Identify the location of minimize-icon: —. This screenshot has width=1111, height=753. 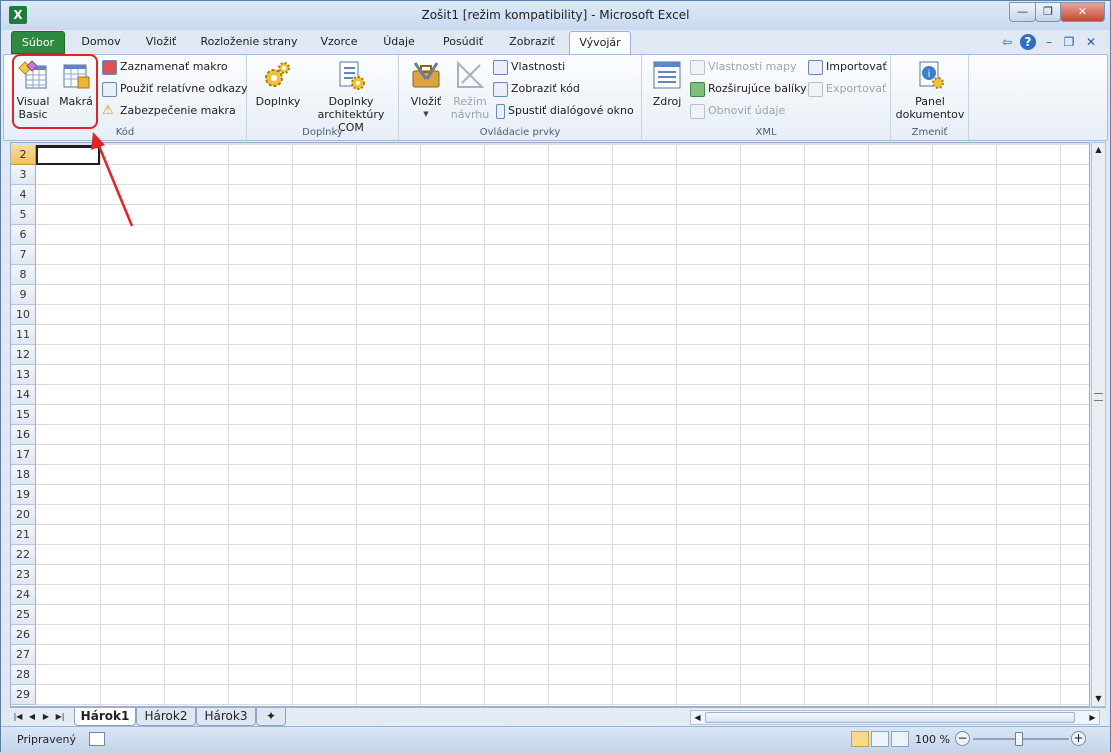
(1022, 11).